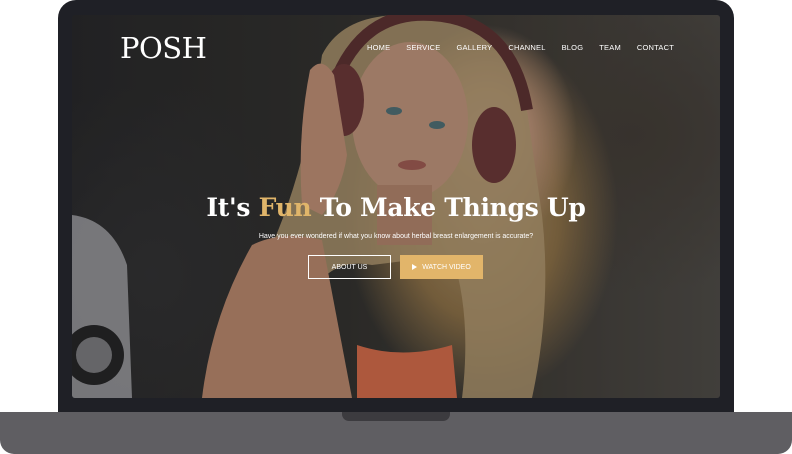 The image size is (792, 454). Describe the element at coordinates (423, 47) in the screenshot. I see `nav-item-service: SERVICE` at that location.